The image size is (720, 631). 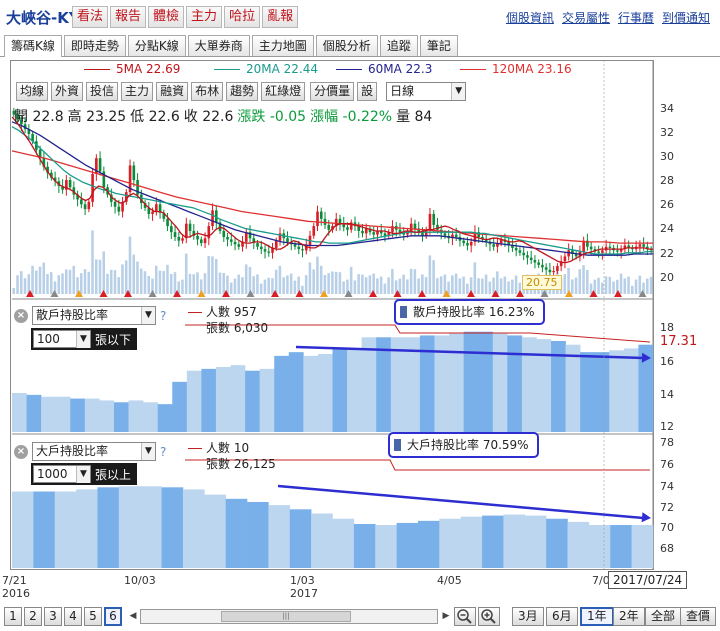 What do you see at coordinates (39, 117) in the screenshot?
I see `open-price: 開 22.8` at bounding box center [39, 117].